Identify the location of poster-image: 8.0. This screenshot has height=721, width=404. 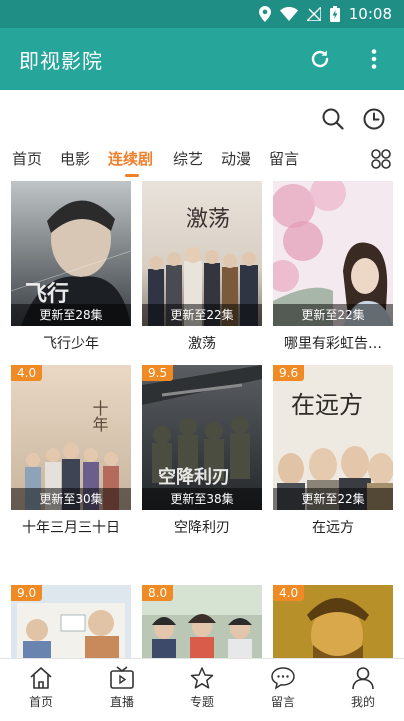
(202, 621).